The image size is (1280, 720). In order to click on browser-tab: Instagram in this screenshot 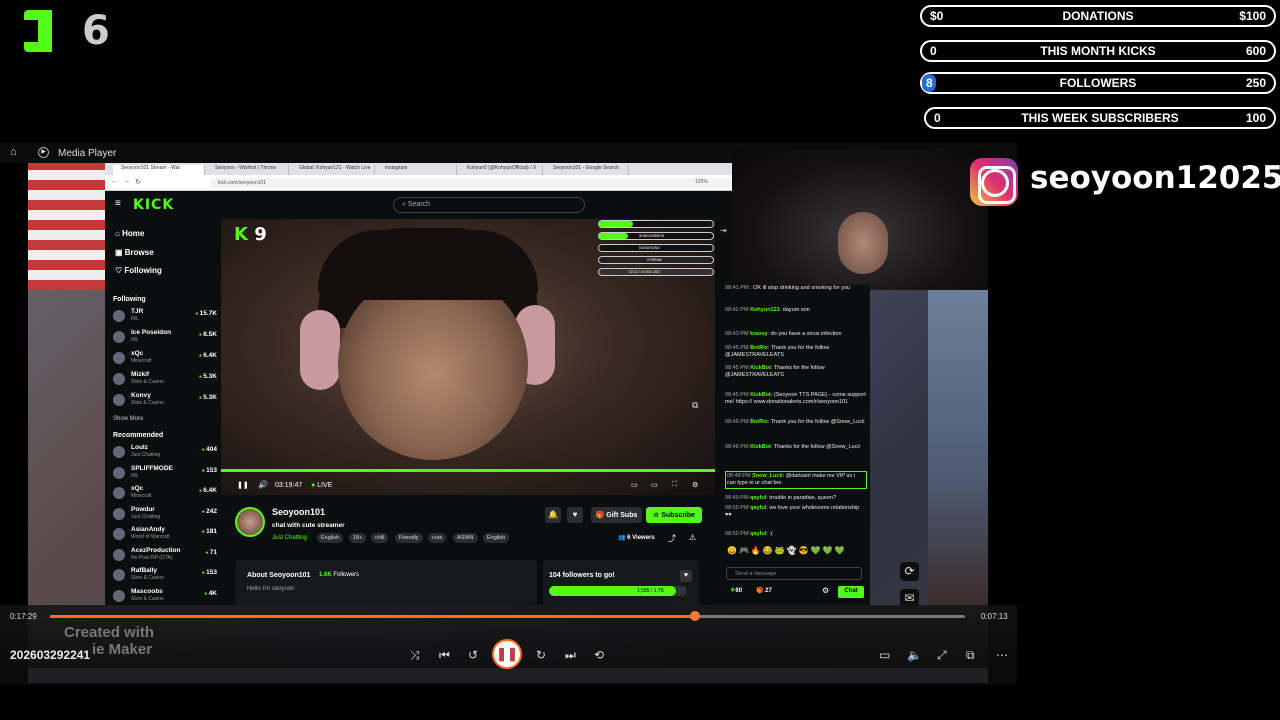, I will do `click(417, 170)`.